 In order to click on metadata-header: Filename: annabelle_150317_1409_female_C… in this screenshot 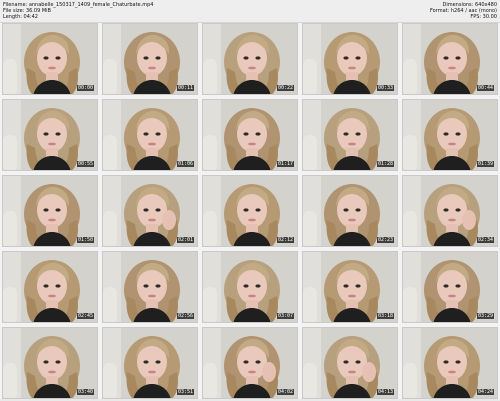, I will do `click(250, 11)`.